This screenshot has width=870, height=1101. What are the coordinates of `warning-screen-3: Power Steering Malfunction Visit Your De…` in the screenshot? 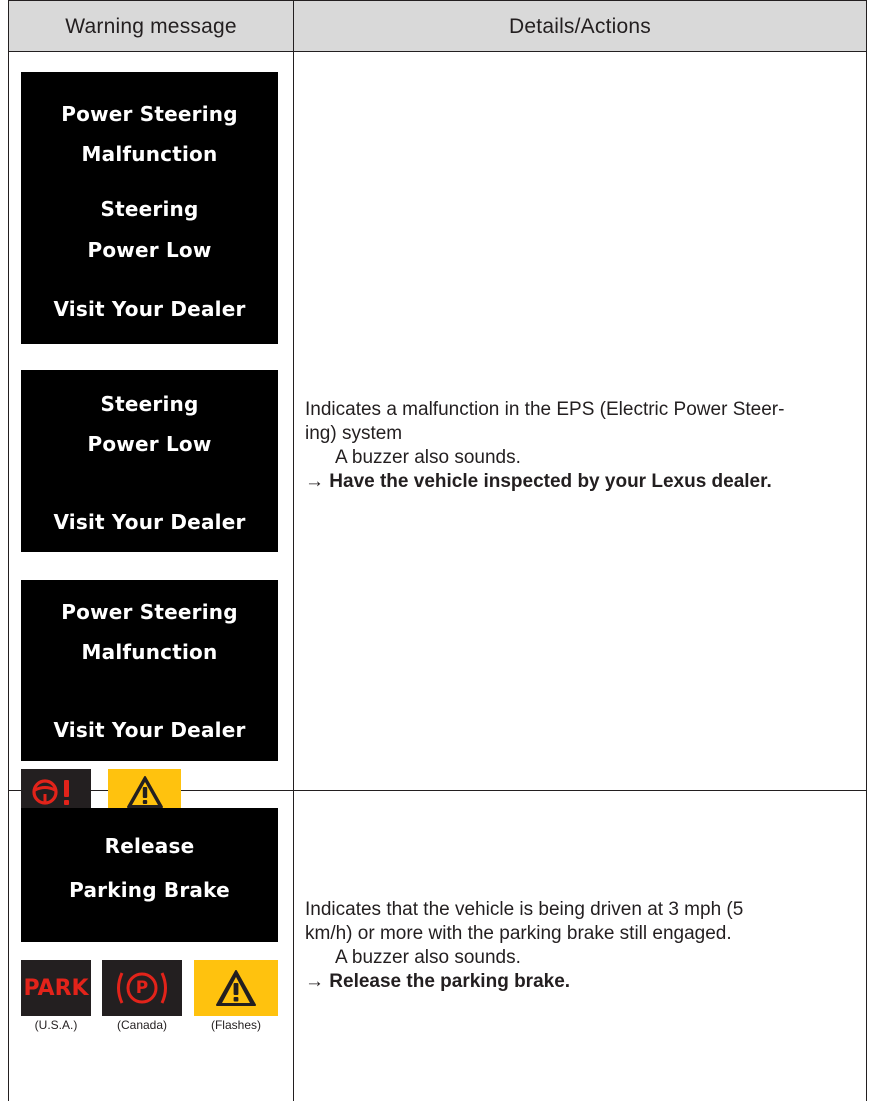 It's located at (149, 670).